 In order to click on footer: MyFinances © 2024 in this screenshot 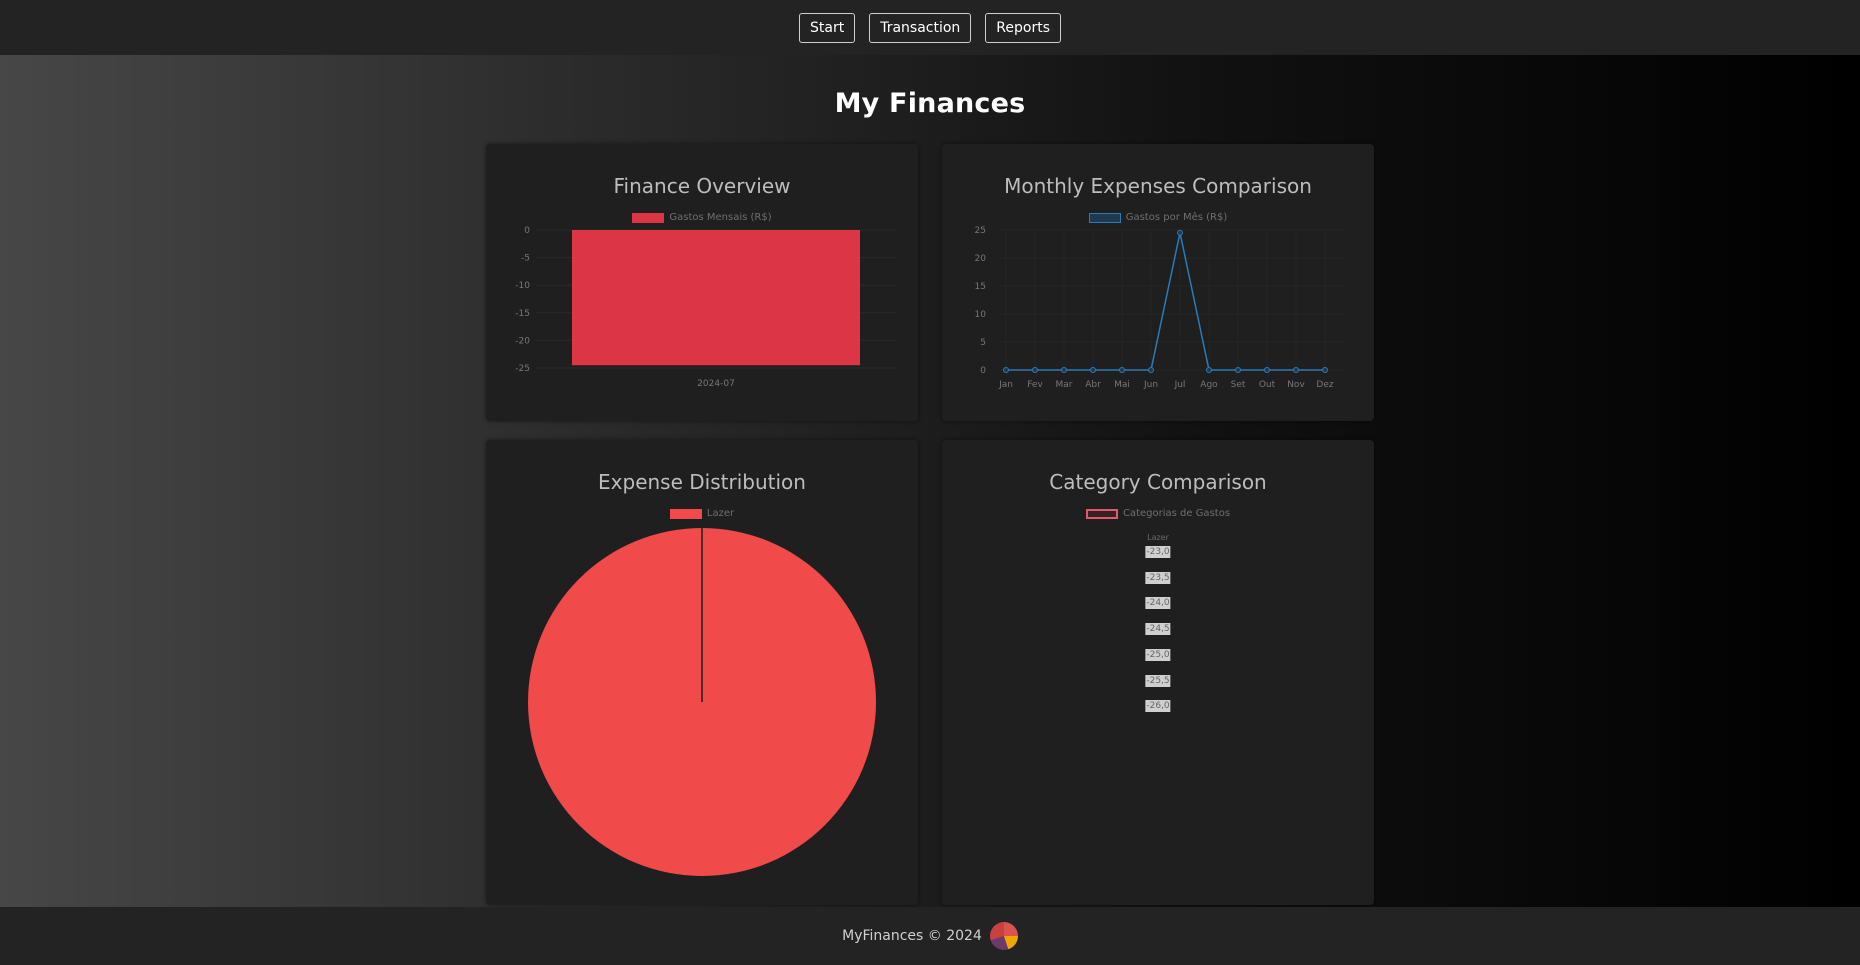, I will do `click(930, 936)`.